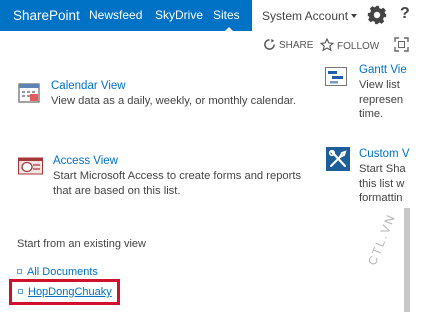  What do you see at coordinates (336, 76) in the screenshot?
I see `gantt-chart-icon` at bounding box center [336, 76].